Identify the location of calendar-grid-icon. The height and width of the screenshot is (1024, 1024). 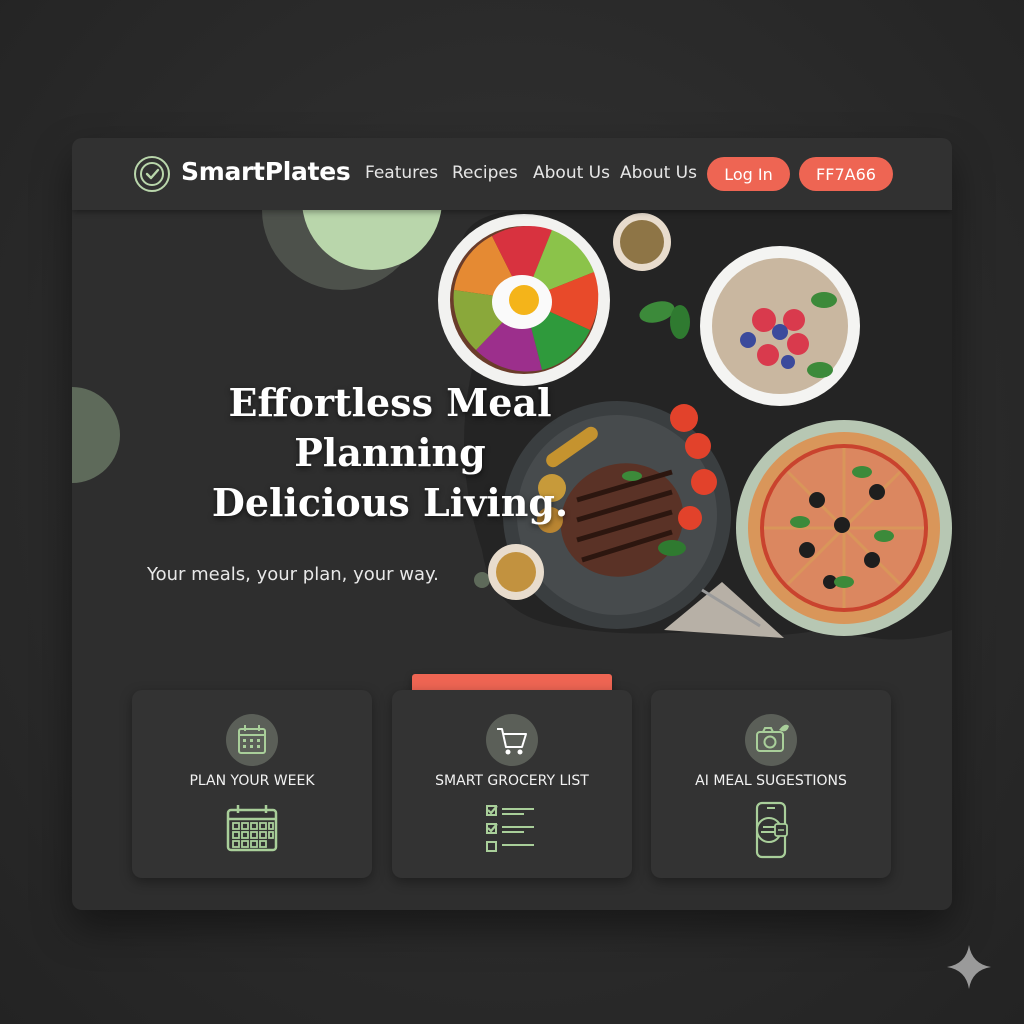
(252, 828).